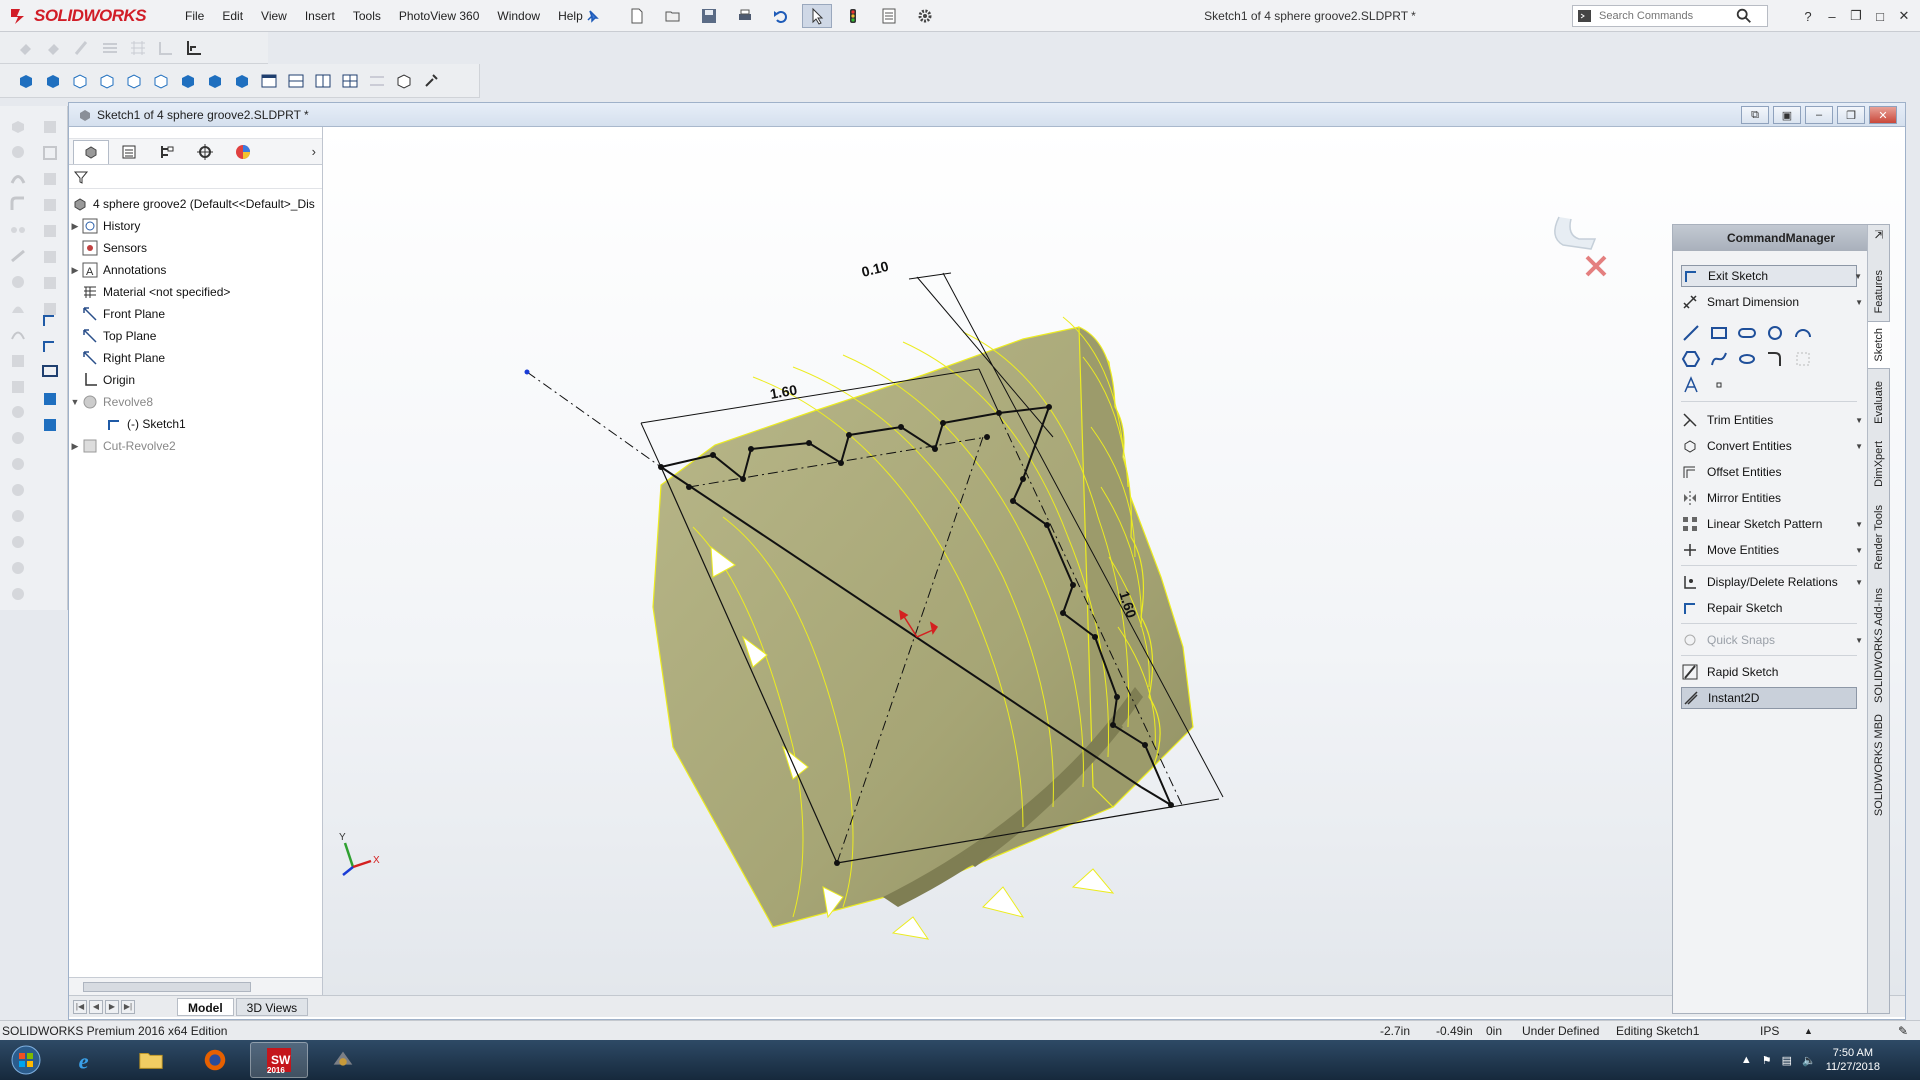 The height and width of the screenshot is (1080, 1920). What do you see at coordinates (18, 464) in the screenshot?
I see `indent-tool` at bounding box center [18, 464].